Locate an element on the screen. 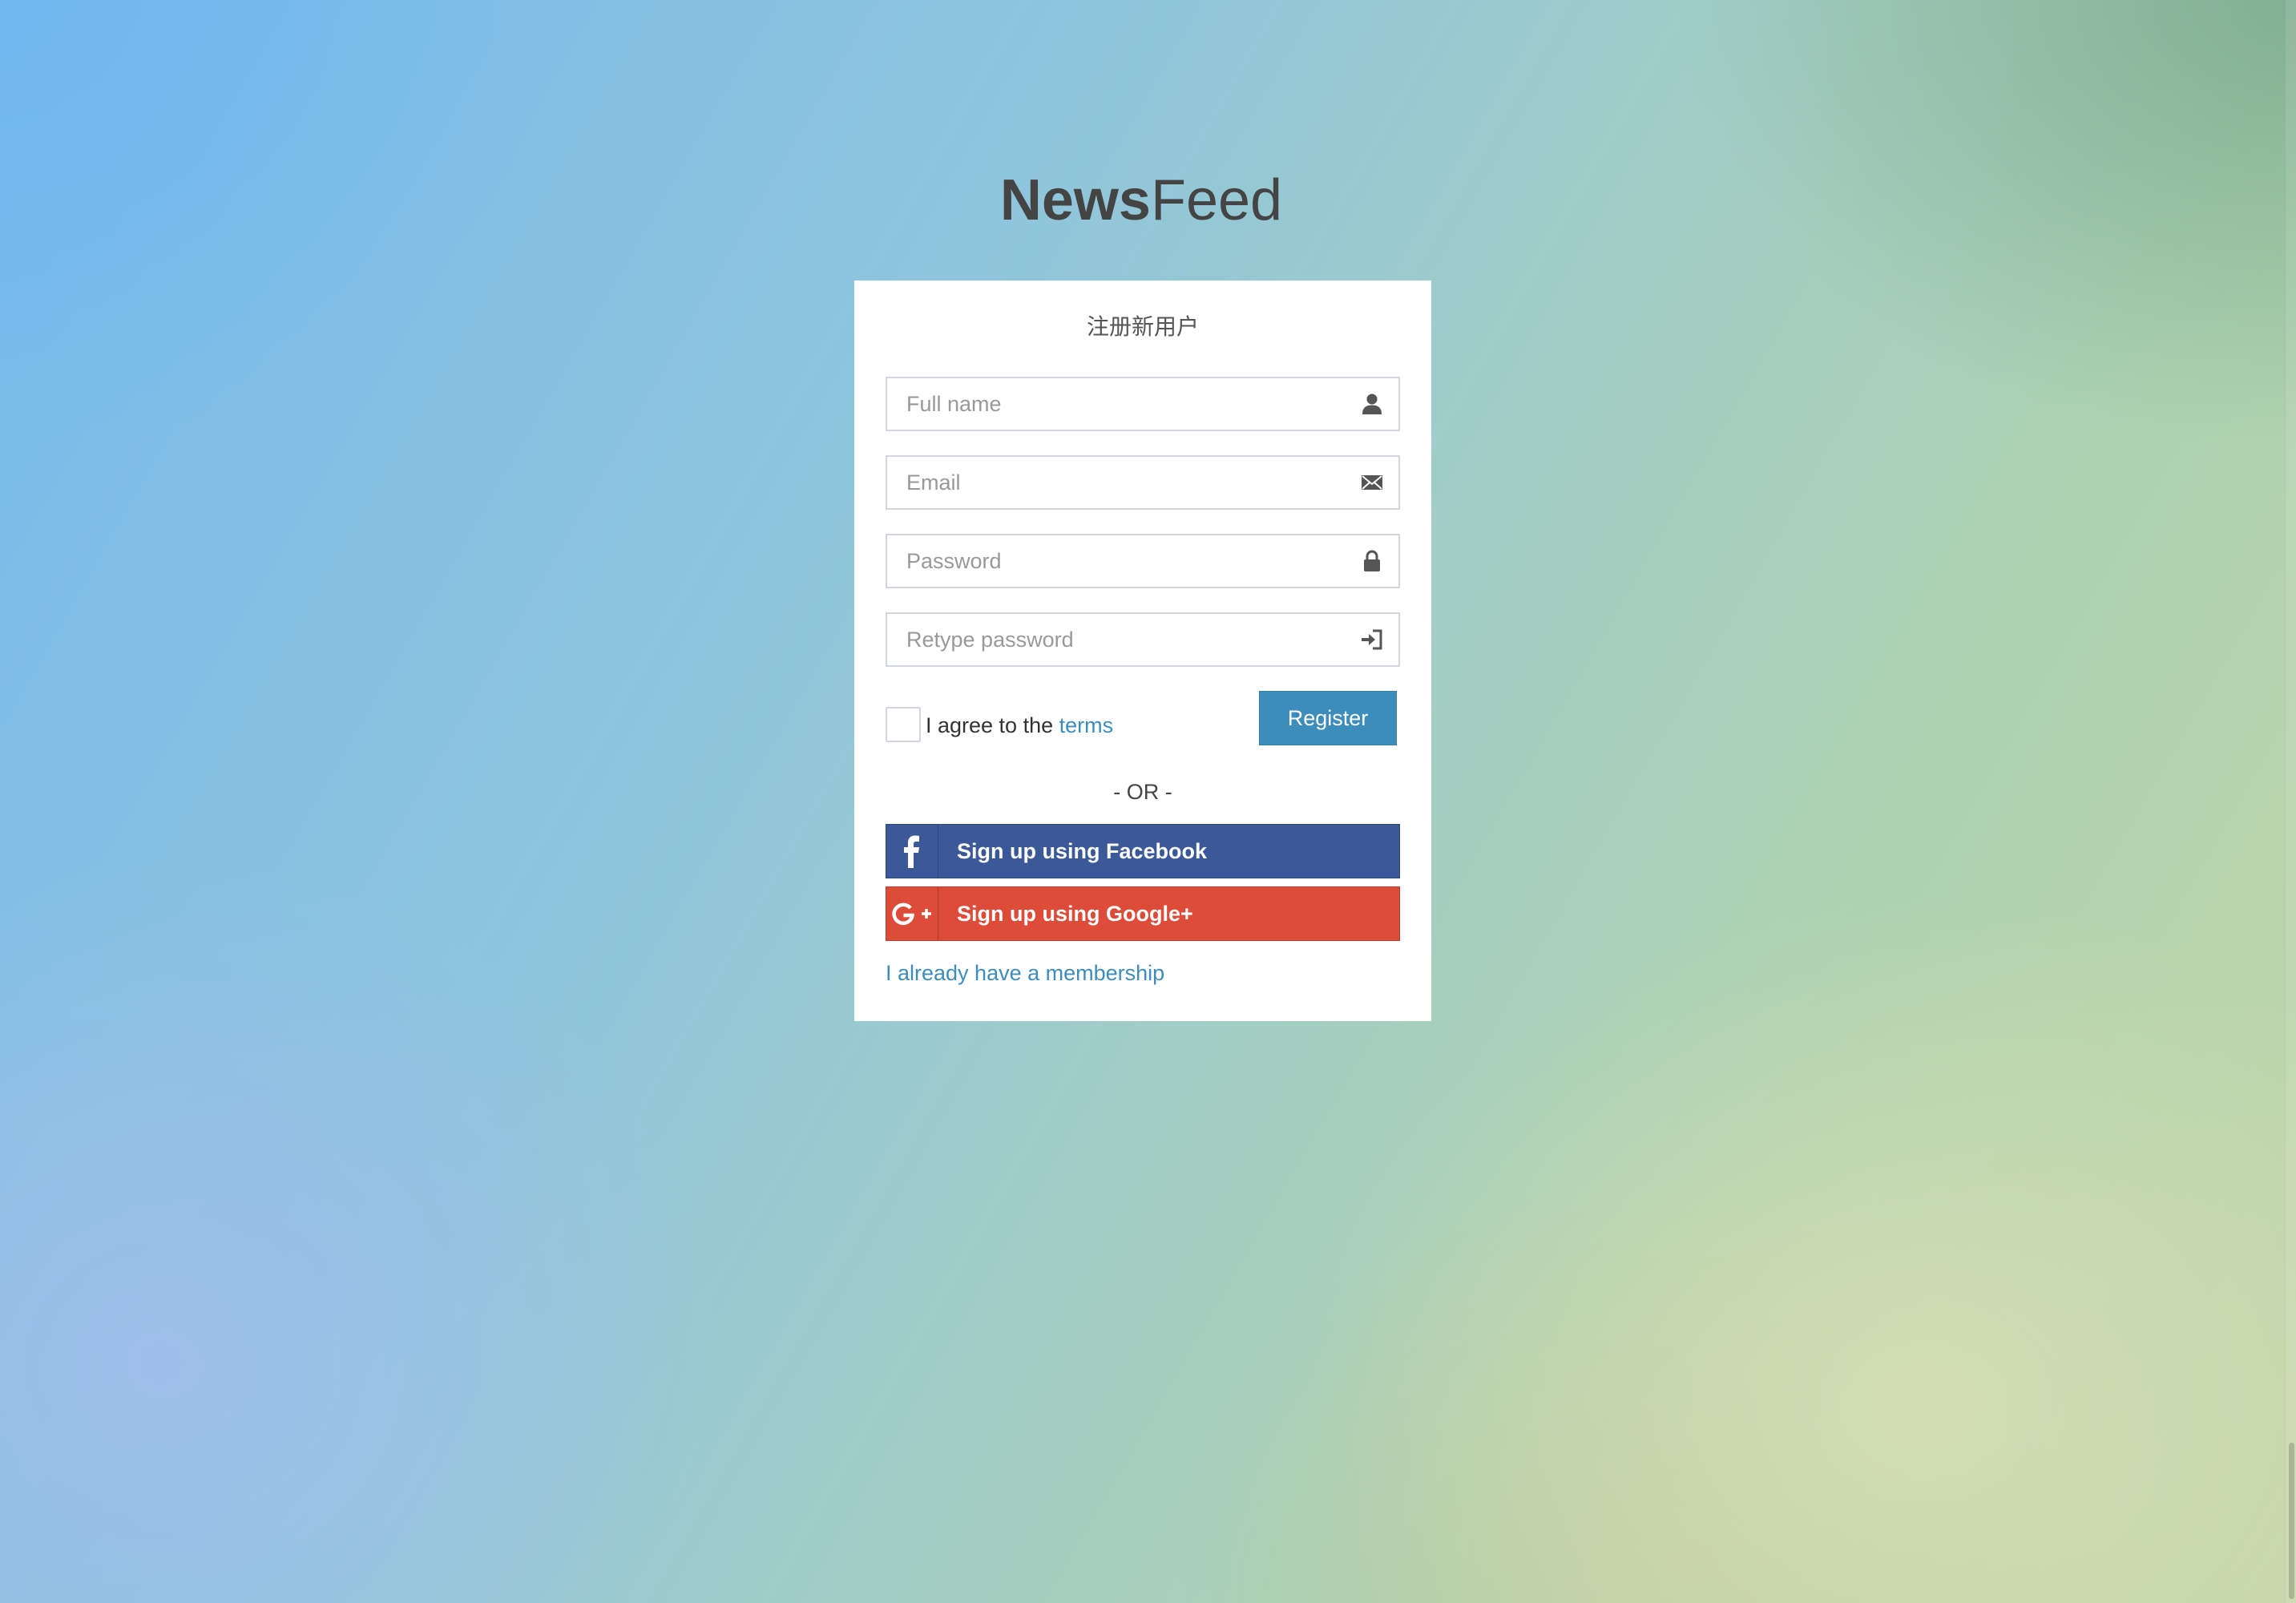 Image resolution: width=2296 pixels, height=1603 pixels. login-link: I already have a membership is located at coordinates (1025, 973).